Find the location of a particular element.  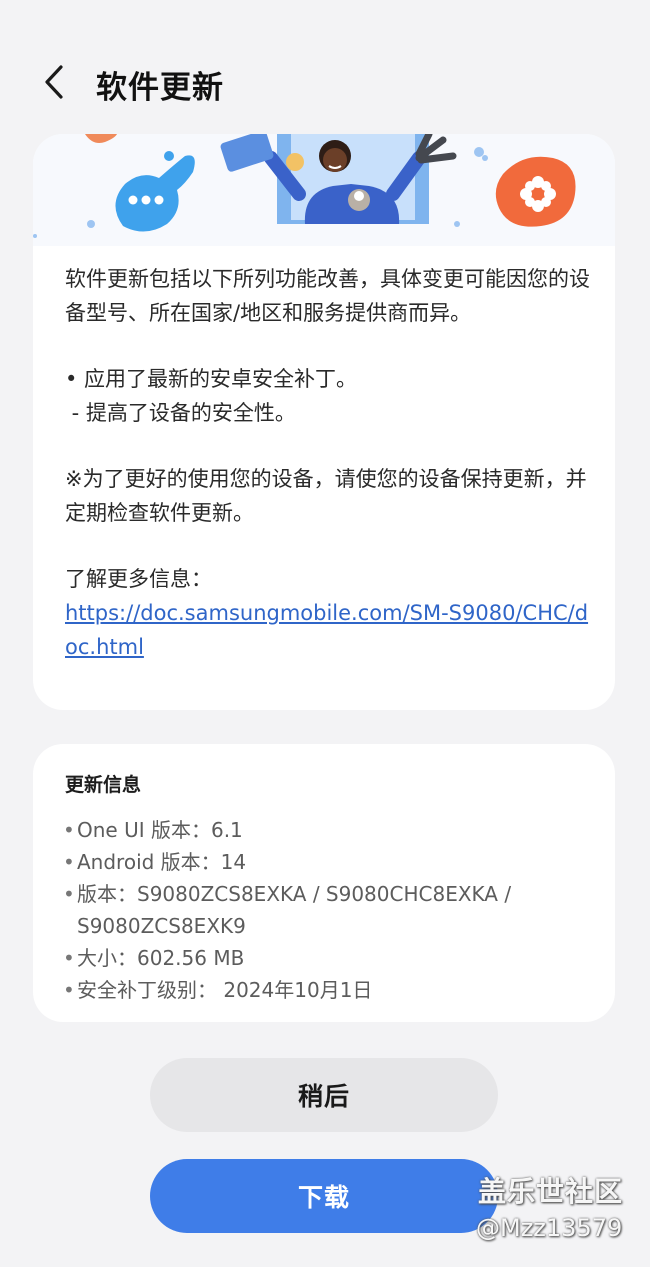

notes-sub-bullet: - 提高了设备的安全性。 is located at coordinates (180, 413).